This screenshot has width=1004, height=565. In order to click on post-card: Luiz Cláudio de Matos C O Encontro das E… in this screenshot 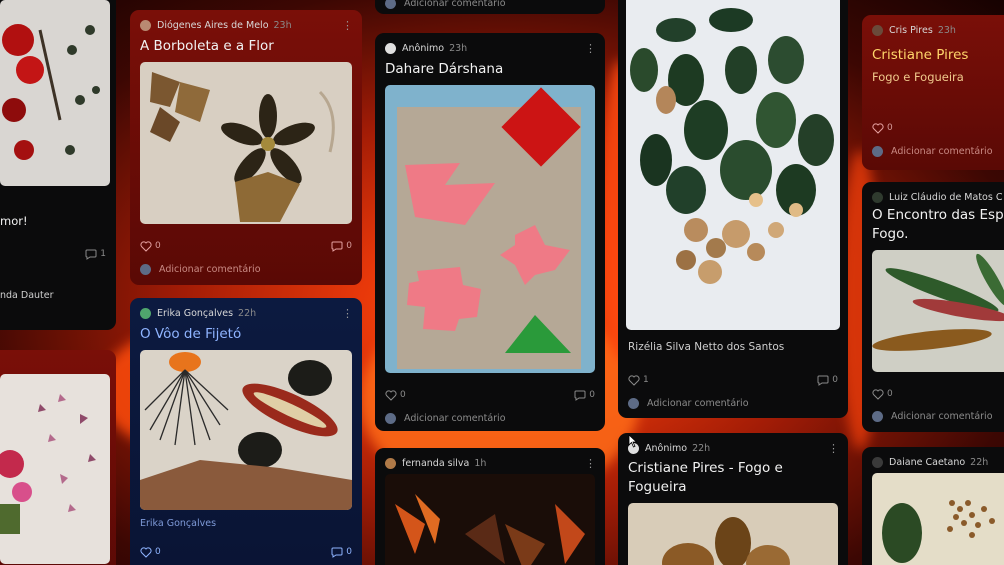, I will do `click(933, 307)`.